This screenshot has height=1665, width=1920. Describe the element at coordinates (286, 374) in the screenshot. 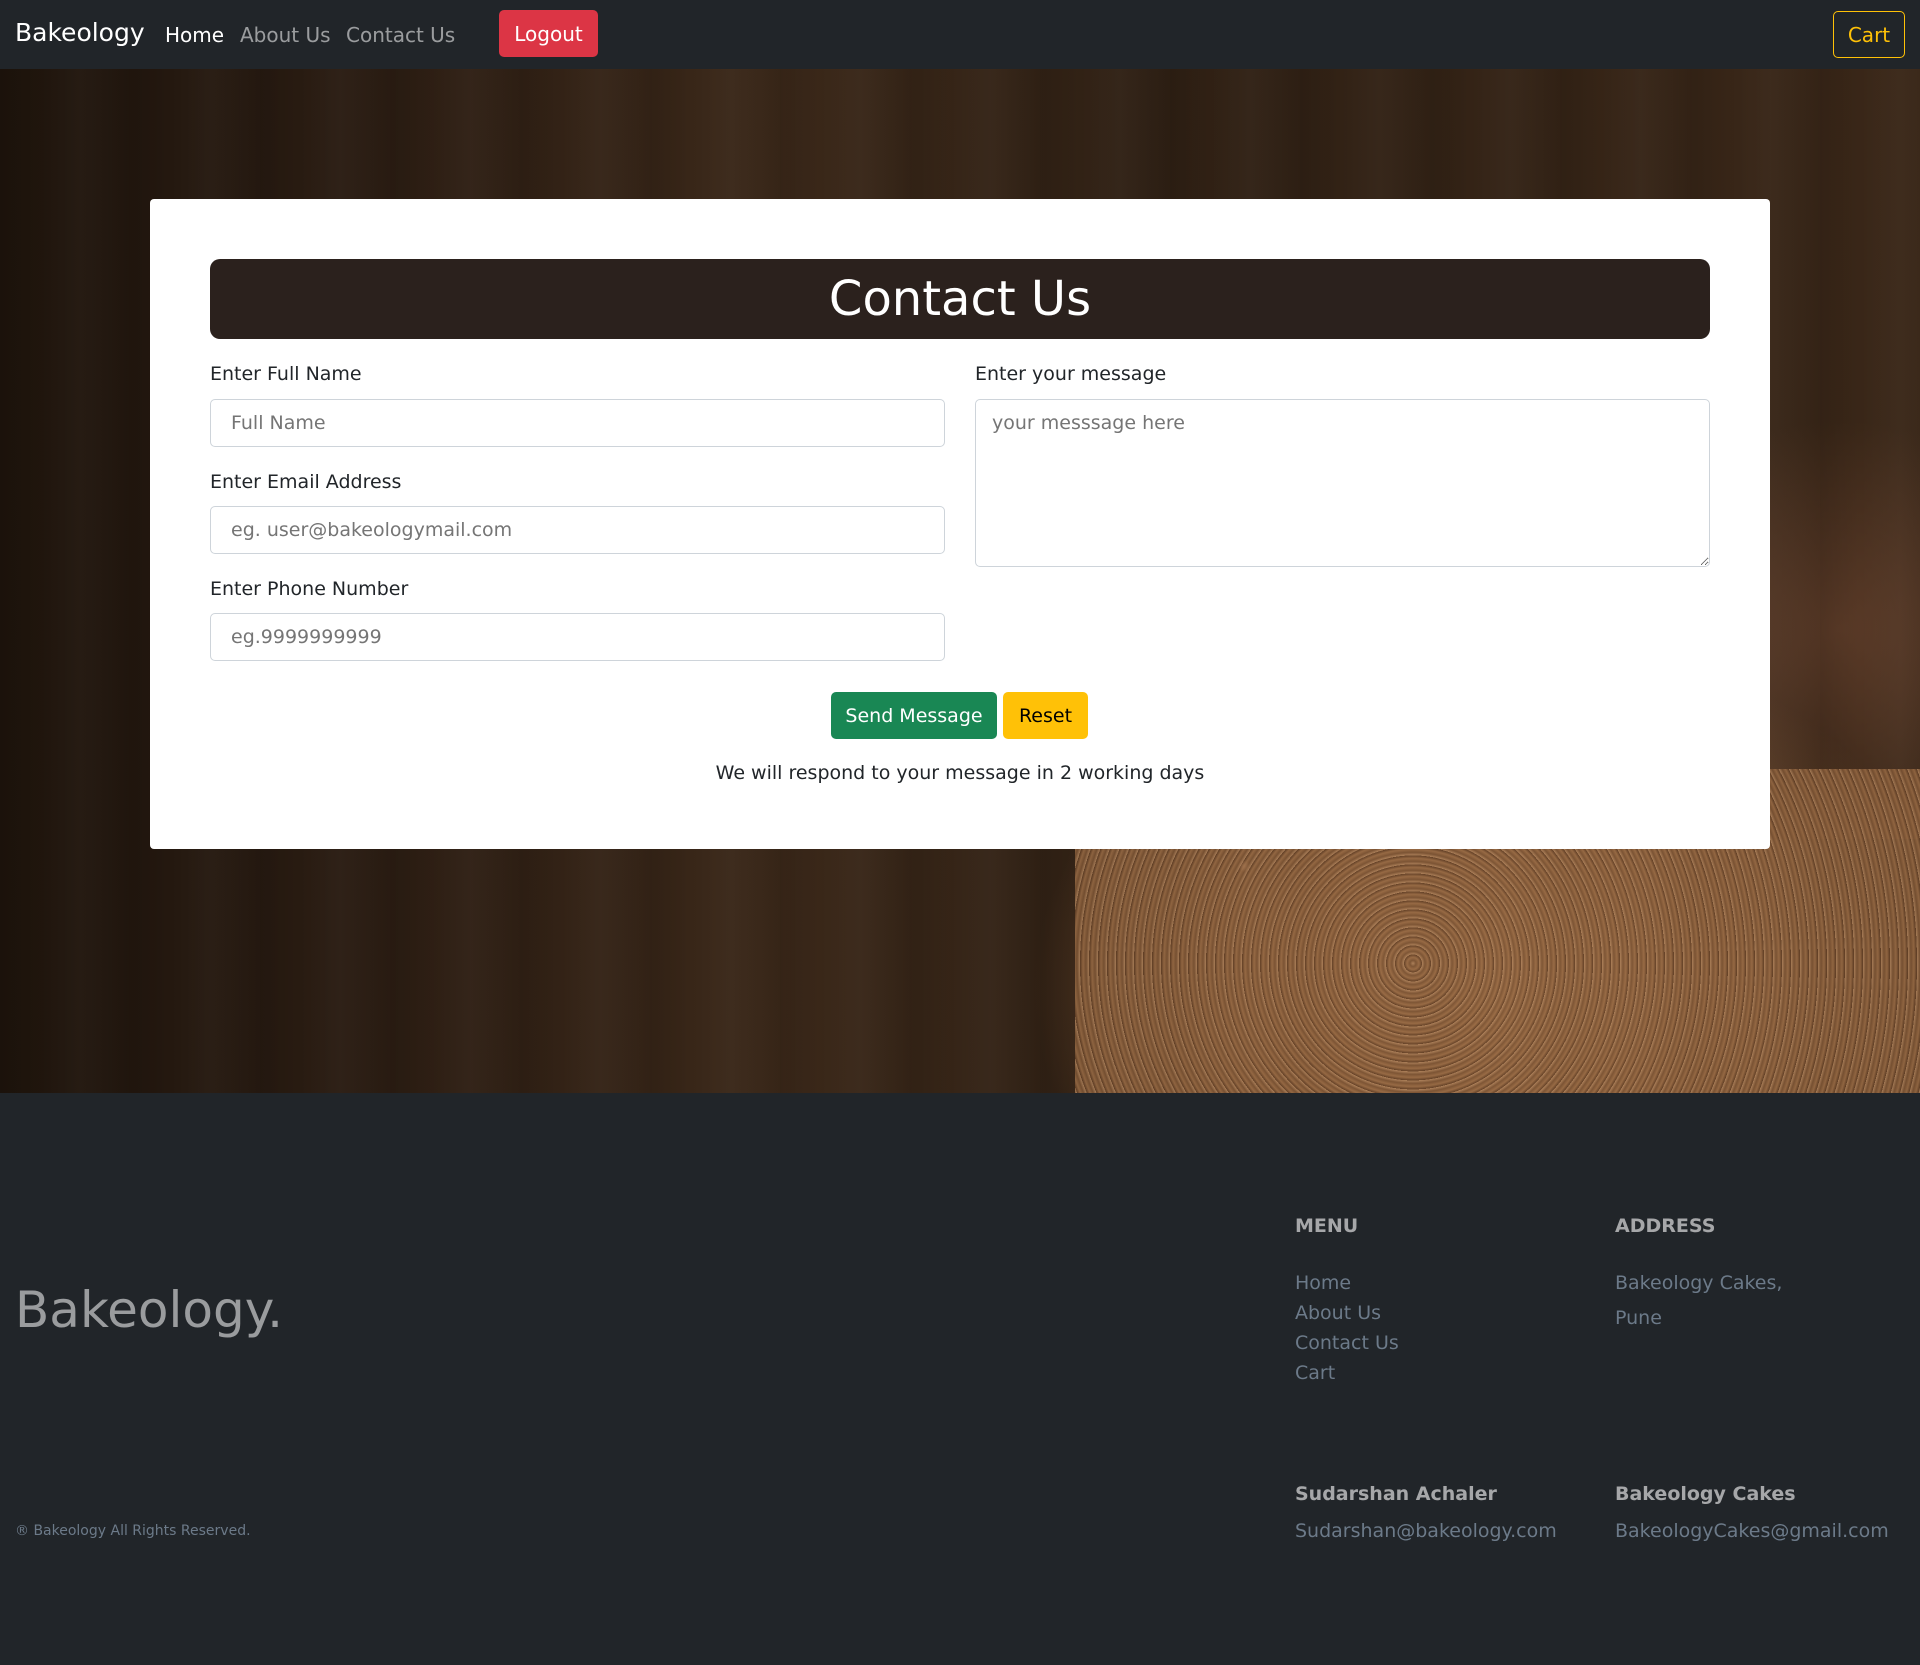

I see `full-name-label: Enter Full Name` at that location.